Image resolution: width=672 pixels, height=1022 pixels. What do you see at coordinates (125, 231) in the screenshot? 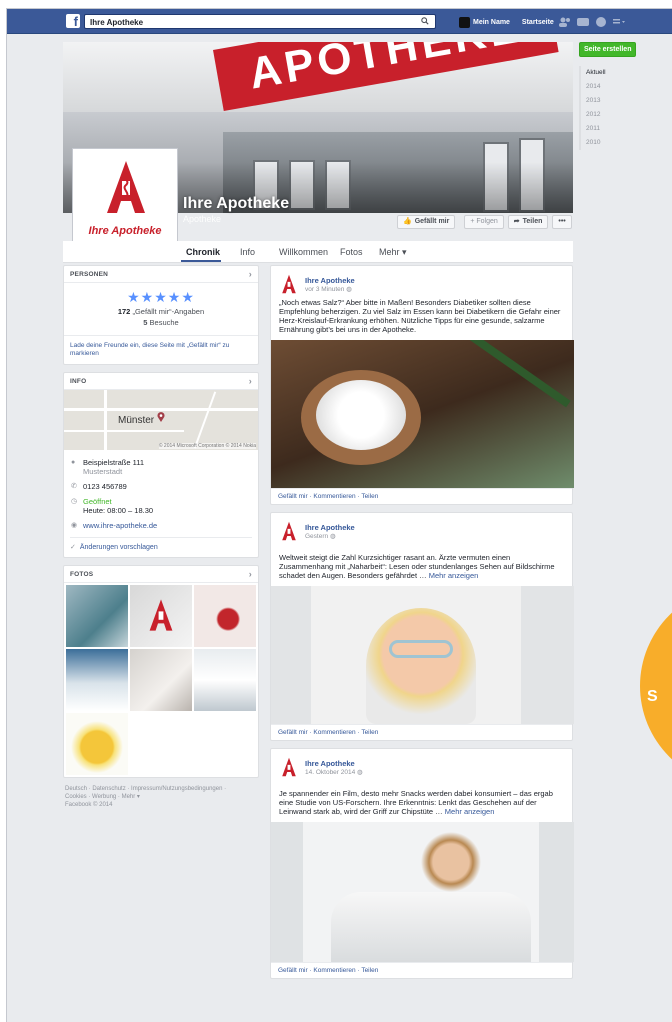
I see `profile-label: Ihre Apotheke` at bounding box center [125, 231].